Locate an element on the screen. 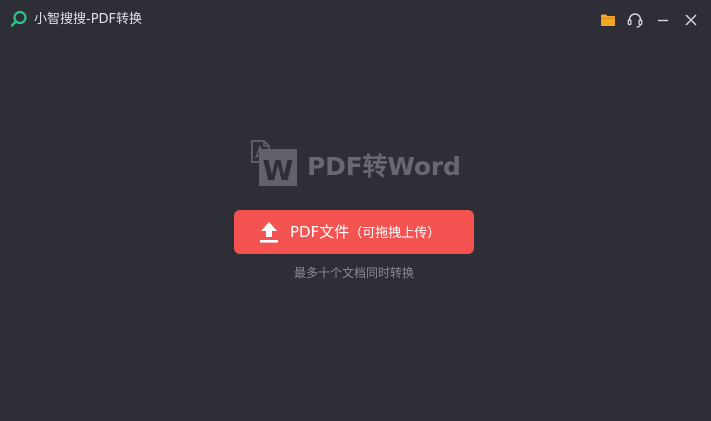 This screenshot has height=421, width=711. minimize-button is located at coordinates (663, 20).